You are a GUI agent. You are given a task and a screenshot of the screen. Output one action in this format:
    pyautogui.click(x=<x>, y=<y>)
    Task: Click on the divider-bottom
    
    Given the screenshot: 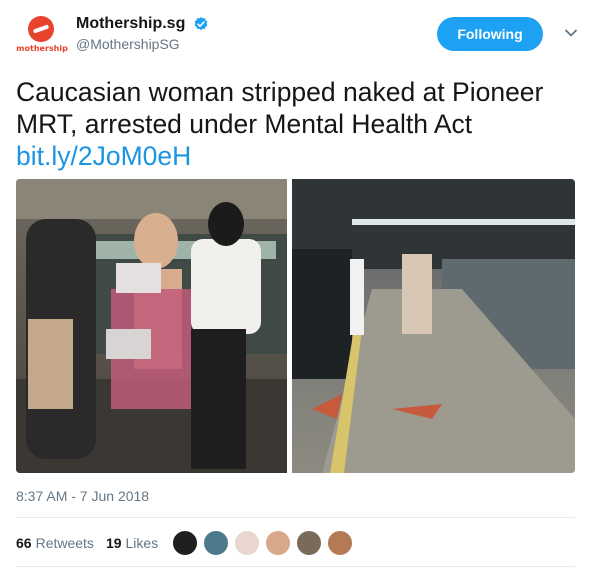 What is the action you would take?
    pyautogui.click(x=295, y=566)
    